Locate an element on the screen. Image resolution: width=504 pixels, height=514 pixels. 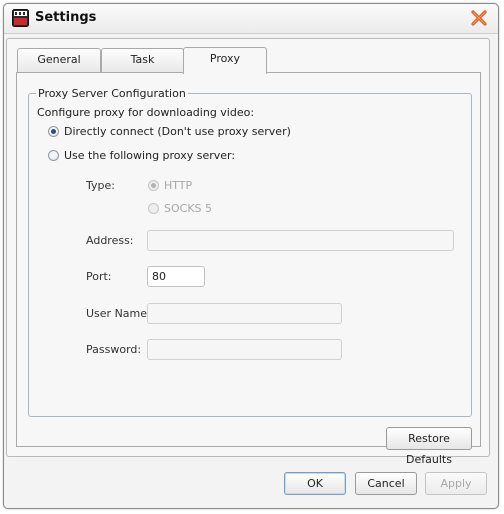
close-icon is located at coordinates (479, 18).